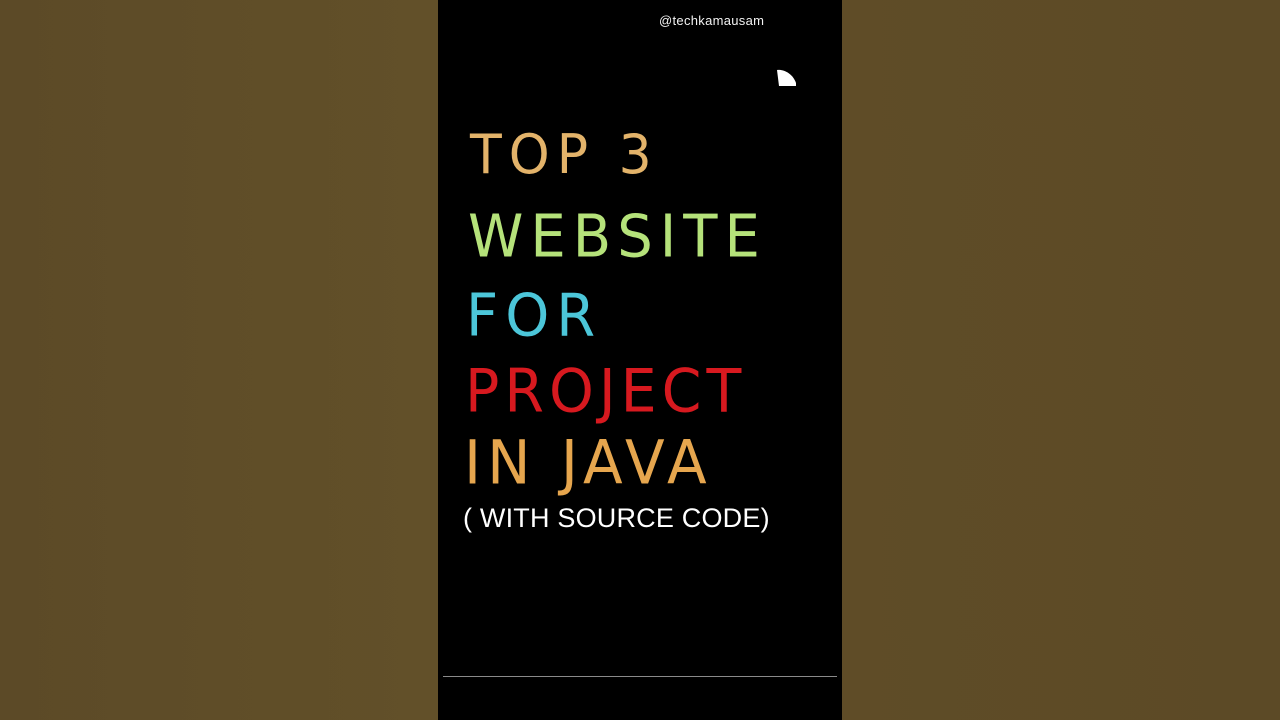 This screenshot has width=1280, height=720. What do you see at coordinates (534, 315) in the screenshot?
I see `title-line-3: FOR` at bounding box center [534, 315].